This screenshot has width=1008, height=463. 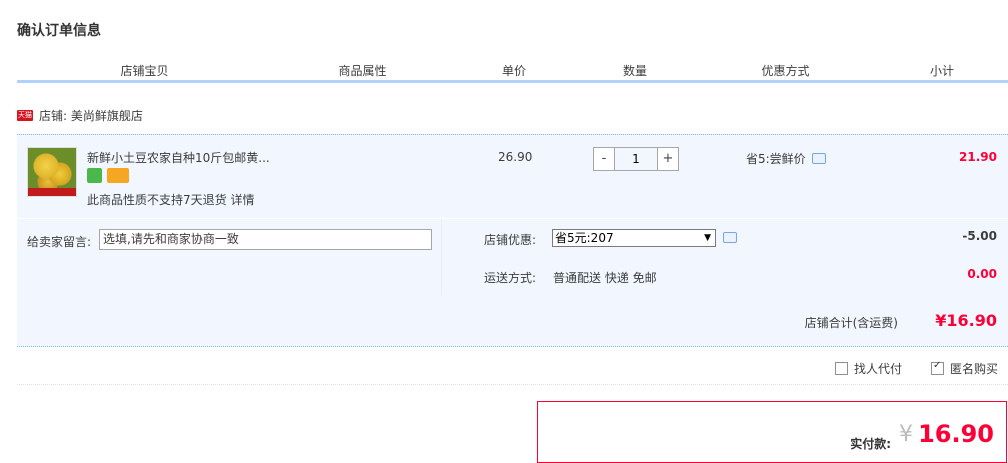 I want to click on thumbnail-banner, so click(x=52, y=192).